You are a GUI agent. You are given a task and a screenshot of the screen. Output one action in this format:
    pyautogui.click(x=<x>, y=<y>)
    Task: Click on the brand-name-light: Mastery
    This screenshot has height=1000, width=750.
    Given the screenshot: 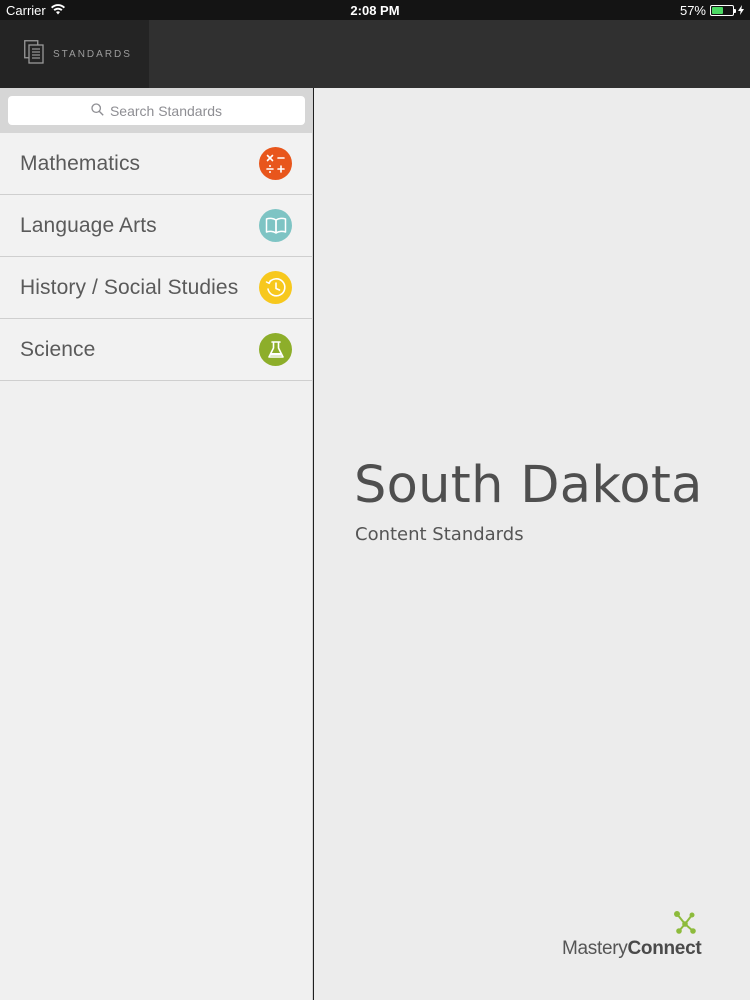 What is the action you would take?
    pyautogui.click(x=595, y=948)
    